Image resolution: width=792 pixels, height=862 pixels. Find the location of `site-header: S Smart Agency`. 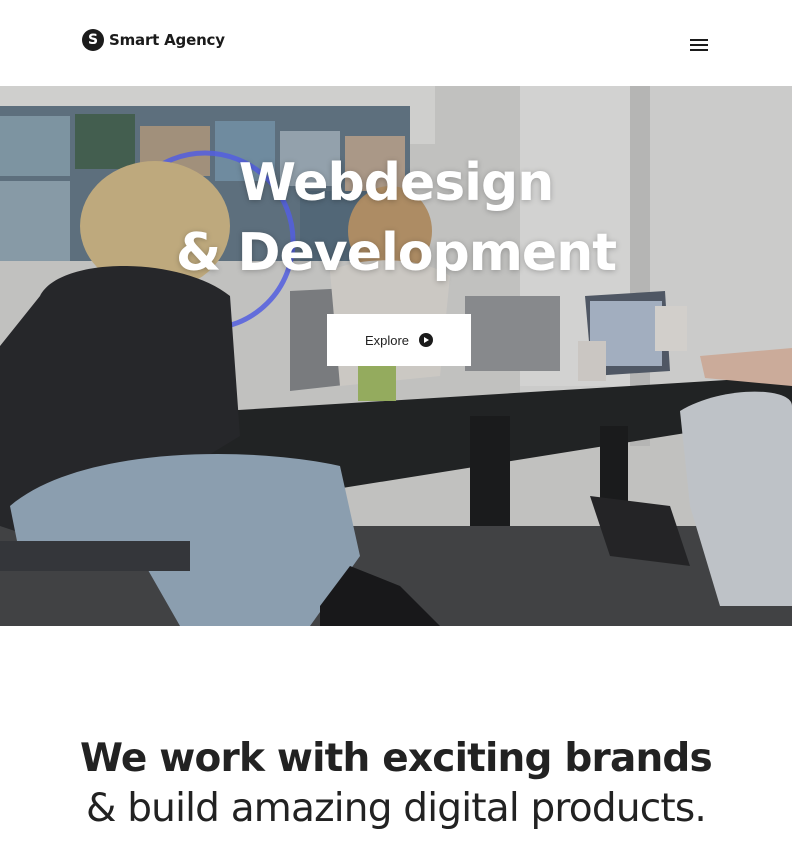

site-header: S Smart Agency is located at coordinates (396, 43).